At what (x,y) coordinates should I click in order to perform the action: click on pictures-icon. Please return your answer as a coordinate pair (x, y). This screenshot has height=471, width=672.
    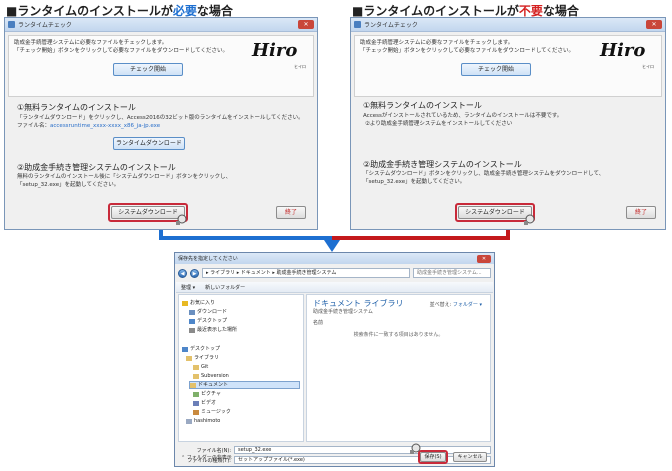
    Looking at the image, I should click on (196, 394).